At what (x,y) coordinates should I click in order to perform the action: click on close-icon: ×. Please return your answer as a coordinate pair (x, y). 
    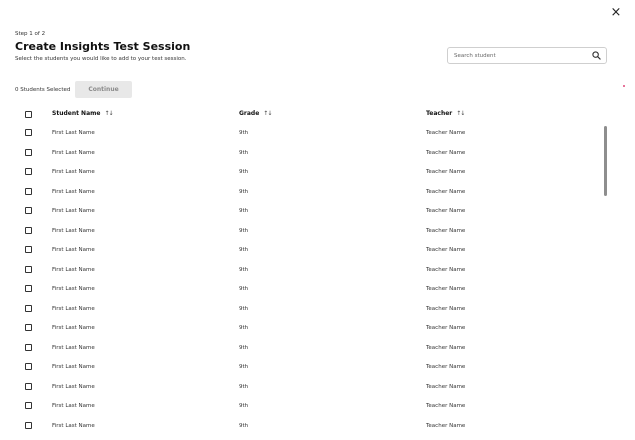
    Looking at the image, I should click on (616, 13).